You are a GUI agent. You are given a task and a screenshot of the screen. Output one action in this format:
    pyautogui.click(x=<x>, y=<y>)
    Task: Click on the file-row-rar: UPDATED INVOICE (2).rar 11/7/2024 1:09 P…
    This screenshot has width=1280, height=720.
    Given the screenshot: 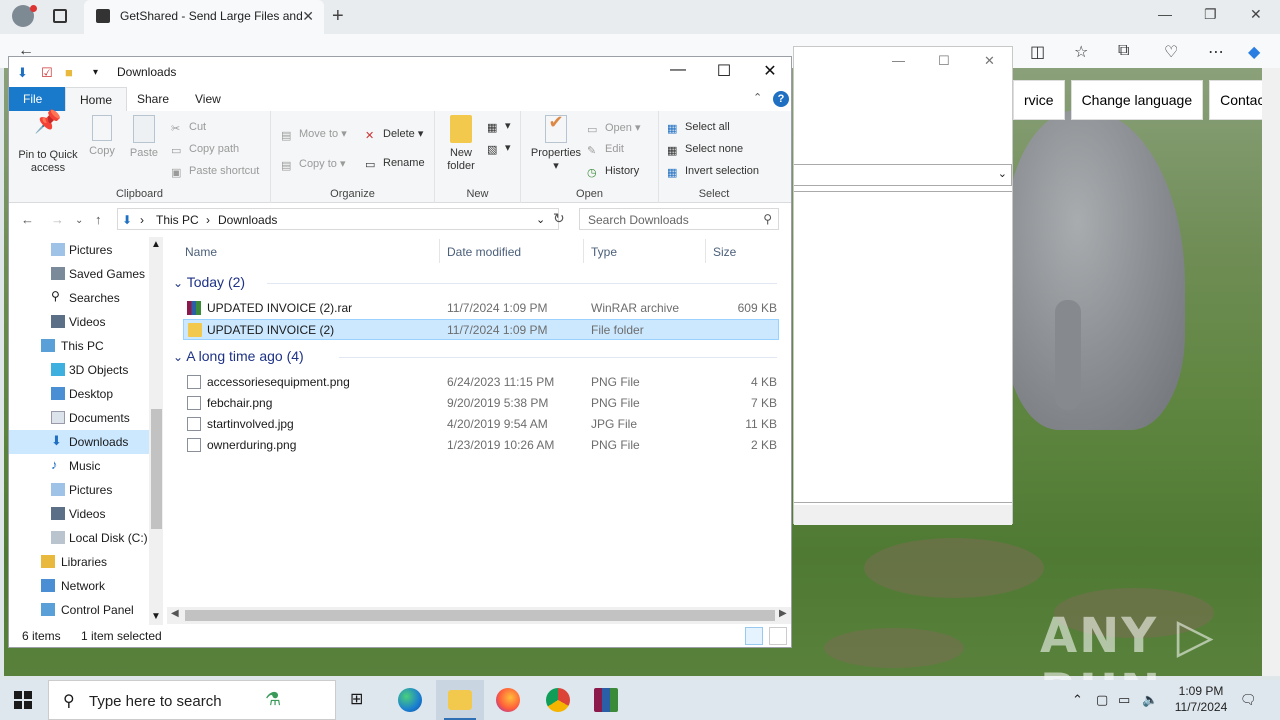 What is the action you would take?
    pyautogui.click(x=481, y=308)
    